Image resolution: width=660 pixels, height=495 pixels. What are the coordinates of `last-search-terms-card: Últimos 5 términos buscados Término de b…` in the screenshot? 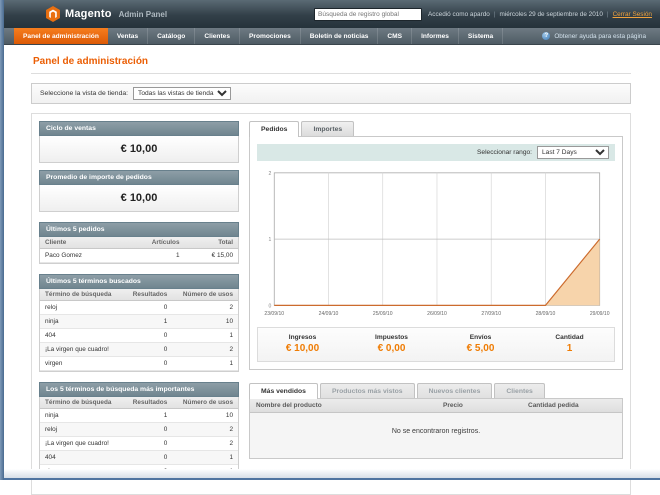 It's located at (139, 323).